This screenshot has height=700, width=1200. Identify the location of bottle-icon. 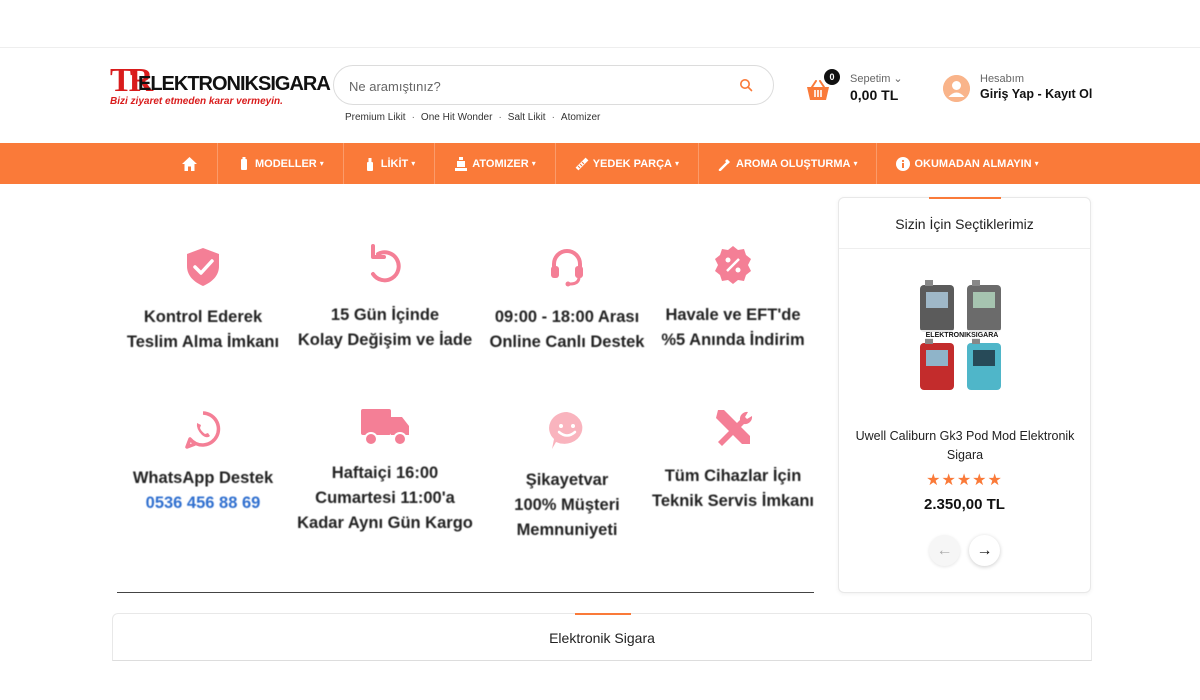
(369, 164).